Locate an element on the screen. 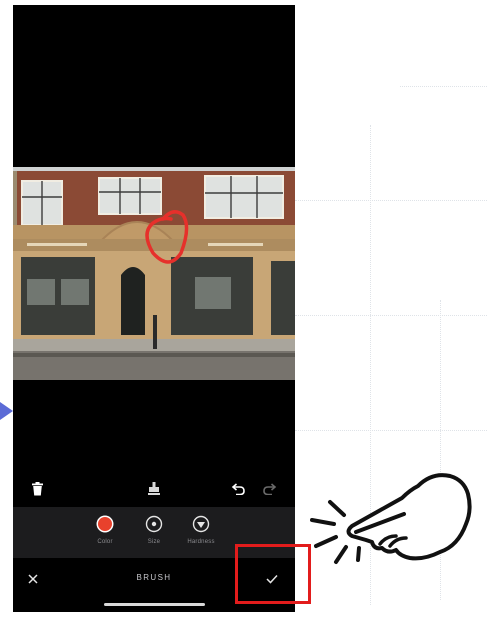 The image size is (487, 620). hardness-option-label: Hardness is located at coordinates (201, 542).